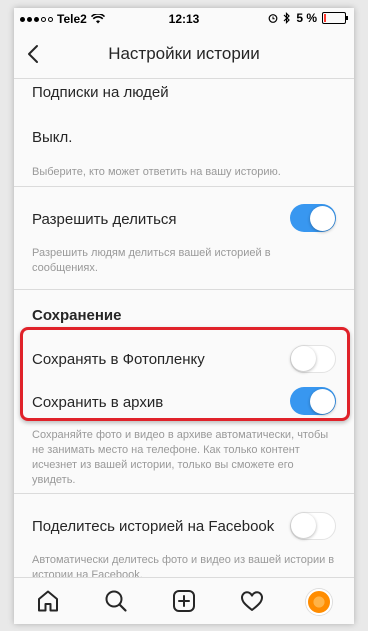  I want to click on bluetooth-icon, so click(287, 18).